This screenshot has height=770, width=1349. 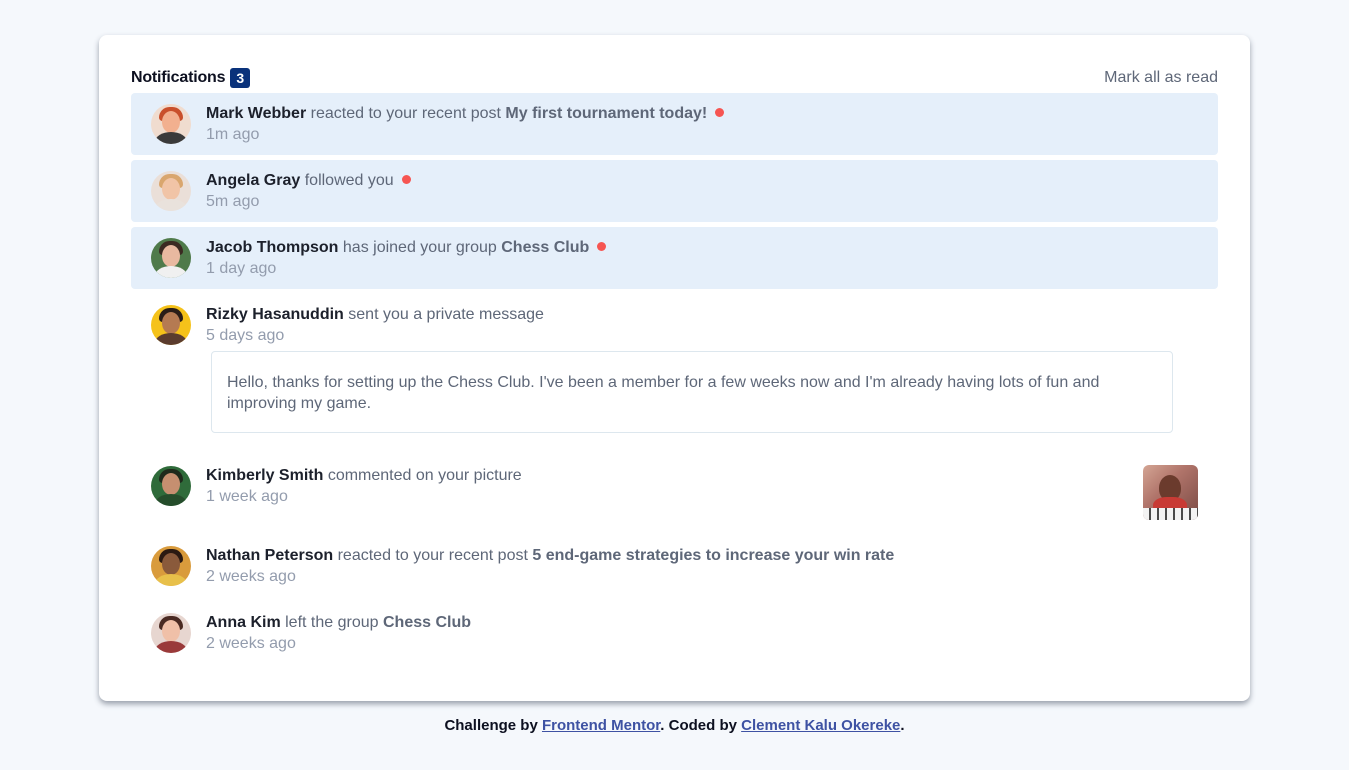 I want to click on notification-author: Nathan Peterson, so click(x=269, y=555).